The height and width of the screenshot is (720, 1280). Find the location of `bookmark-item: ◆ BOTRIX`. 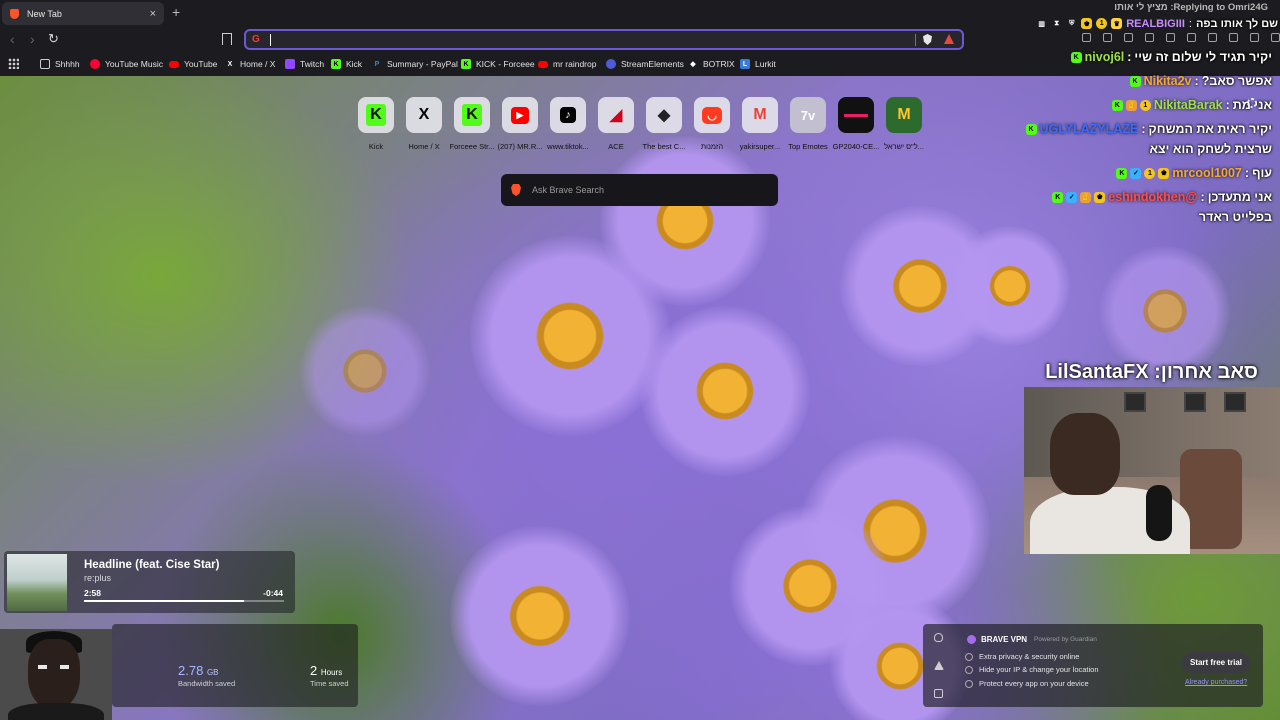

bookmark-item: ◆ BOTRIX is located at coordinates (711, 64).